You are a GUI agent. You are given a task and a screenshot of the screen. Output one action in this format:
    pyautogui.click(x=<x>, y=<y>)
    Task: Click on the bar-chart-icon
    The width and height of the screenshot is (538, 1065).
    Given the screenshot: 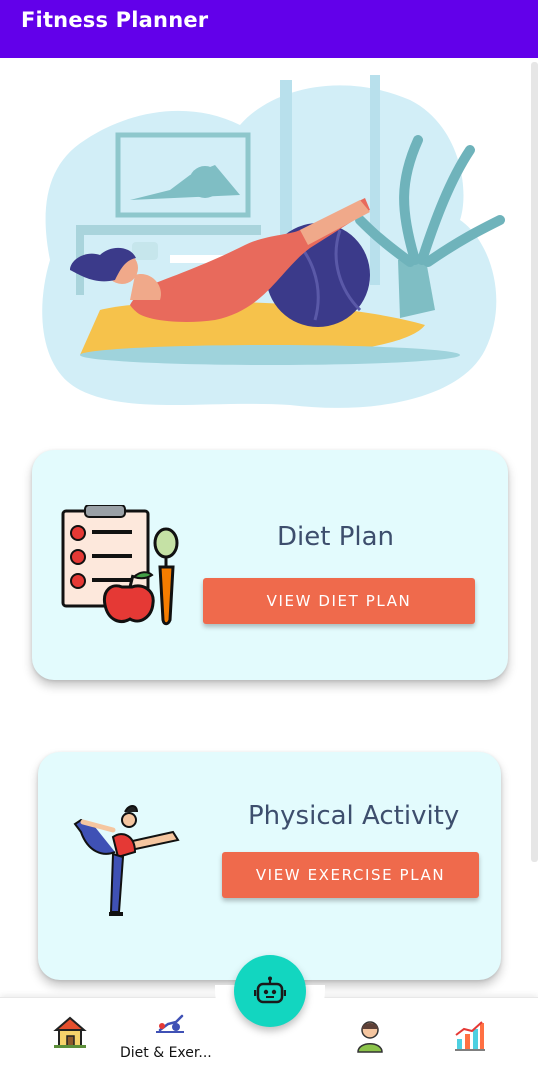 What is the action you would take?
    pyautogui.click(x=470, y=1035)
    